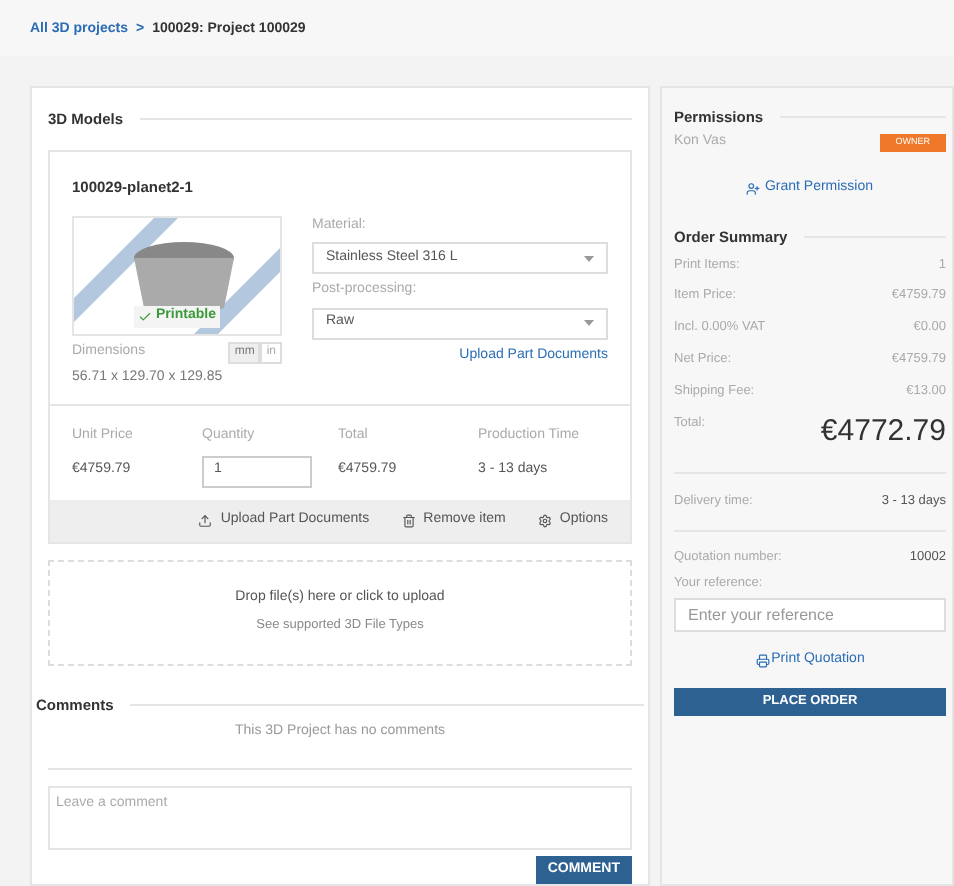 Image resolution: width=954 pixels, height=886 pixels. I want to click on printer-icon, so click(762, 660).